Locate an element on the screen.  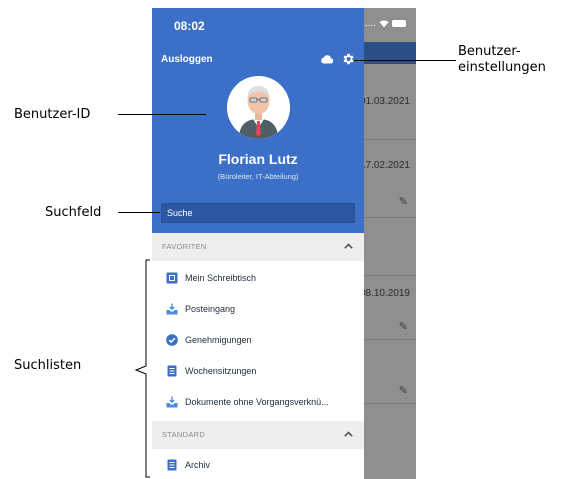
sidebar-item-mein-schreibtisch: Mein Schreibtisch is located at coordinates (258, 279).